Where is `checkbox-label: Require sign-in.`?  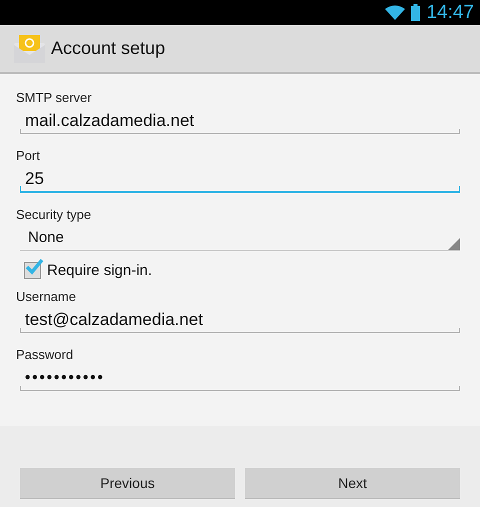
checkbox-label: Require sign-in. is located at coordinates (99, 270).